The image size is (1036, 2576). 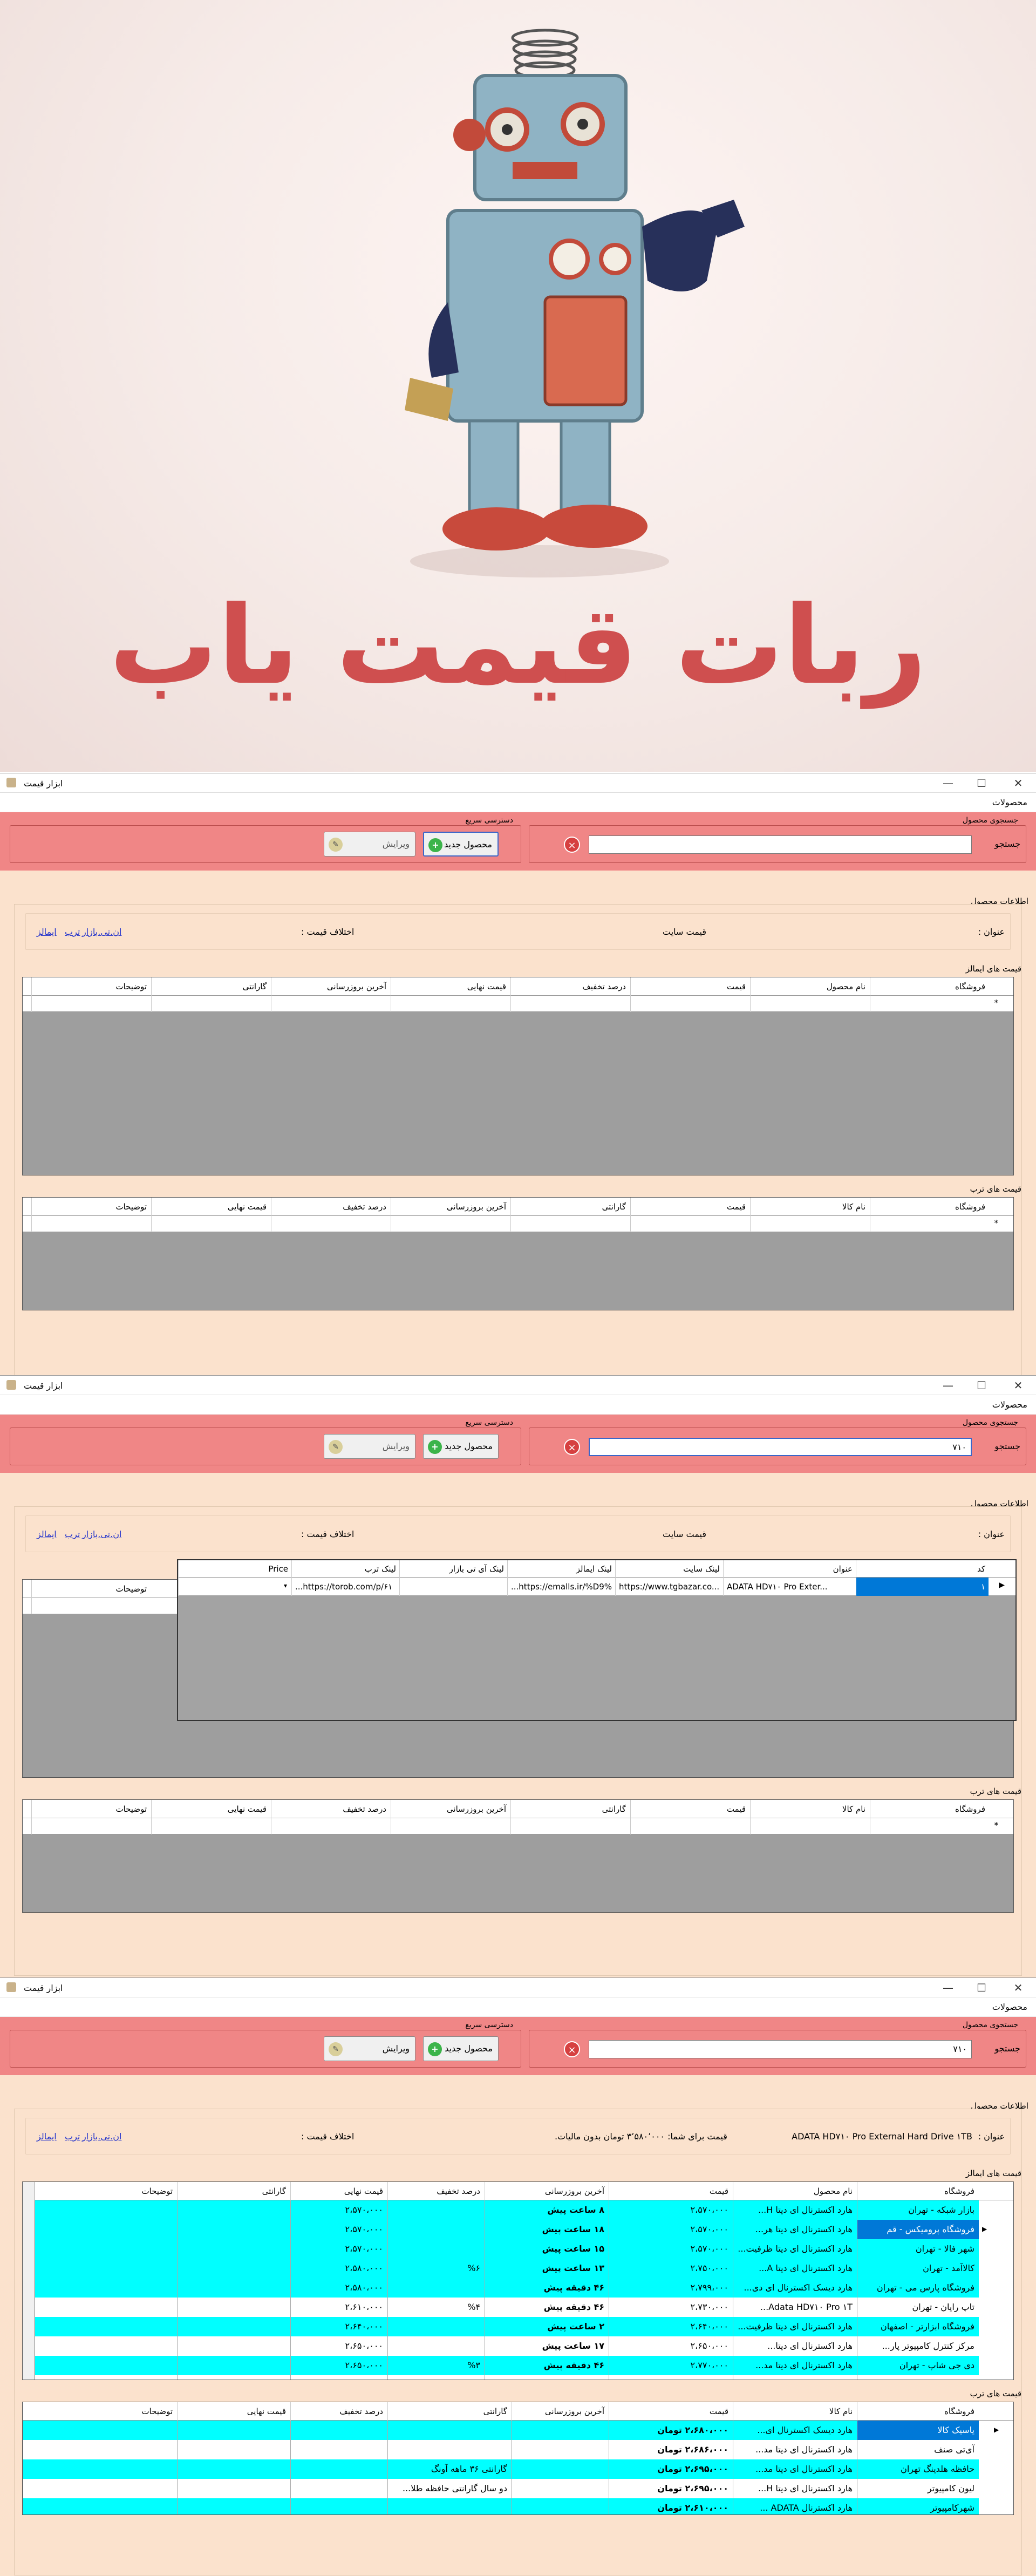 What do you see at coordinates (547, 2346) in the screenshot?
I see `table-cell: ۱۷ ساعت پیش` at bounding box center [547, 2346].